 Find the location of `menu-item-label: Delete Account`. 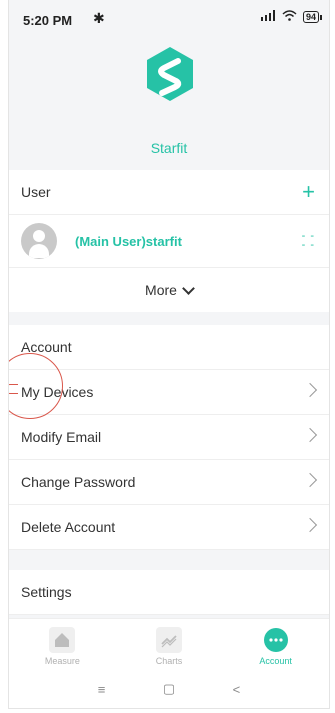

menu-item-label: Delete Account is located at coordinates (68, 527).